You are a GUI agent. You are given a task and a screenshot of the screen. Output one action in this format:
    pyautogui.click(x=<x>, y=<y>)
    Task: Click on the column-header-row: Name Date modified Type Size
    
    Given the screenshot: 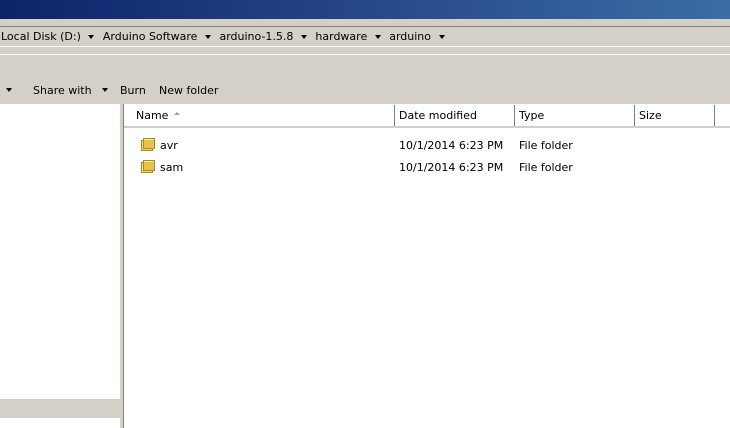 What is the action you would take?
    pyautogui.click(x=427, y=116)
    